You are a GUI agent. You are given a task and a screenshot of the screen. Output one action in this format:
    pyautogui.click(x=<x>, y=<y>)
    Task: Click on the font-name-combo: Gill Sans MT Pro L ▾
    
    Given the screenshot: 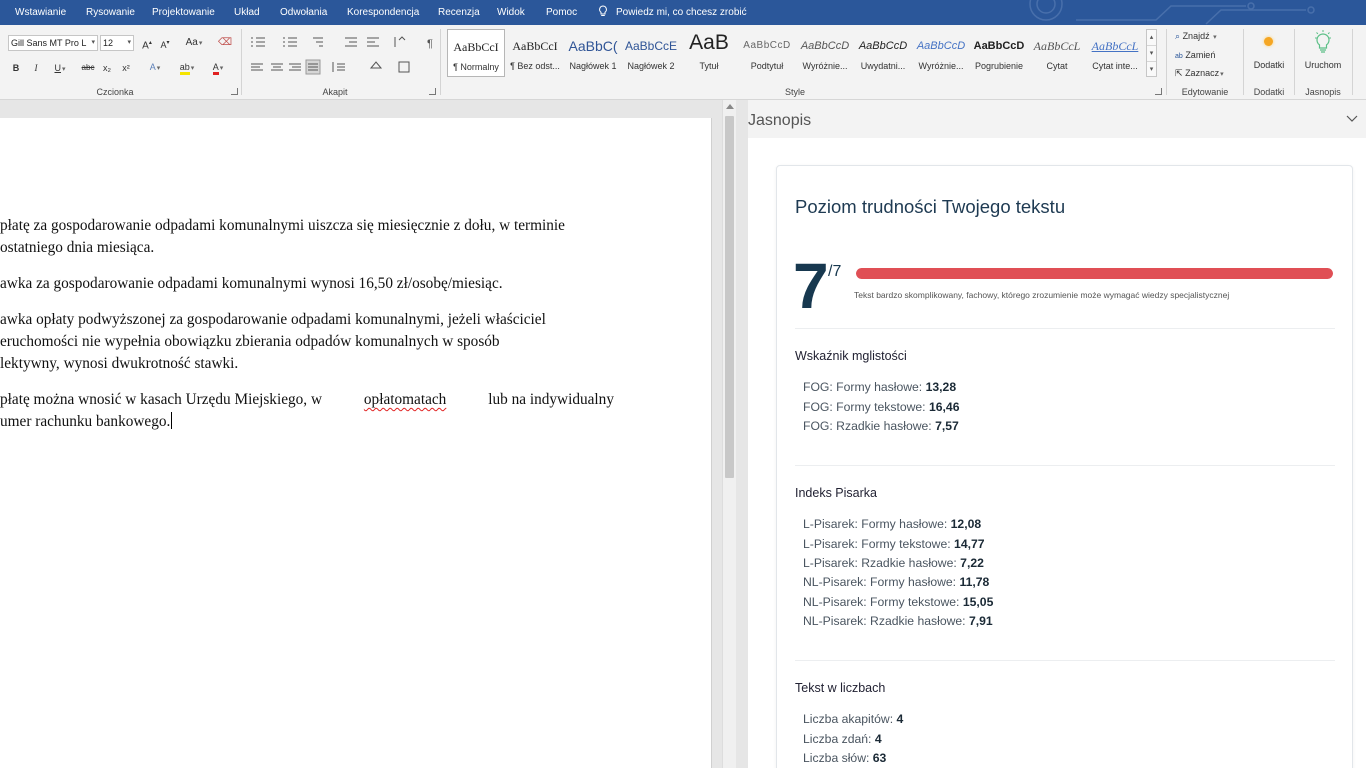 What is the action you would take?
    pyautogui.click(x=53, y=43)
    